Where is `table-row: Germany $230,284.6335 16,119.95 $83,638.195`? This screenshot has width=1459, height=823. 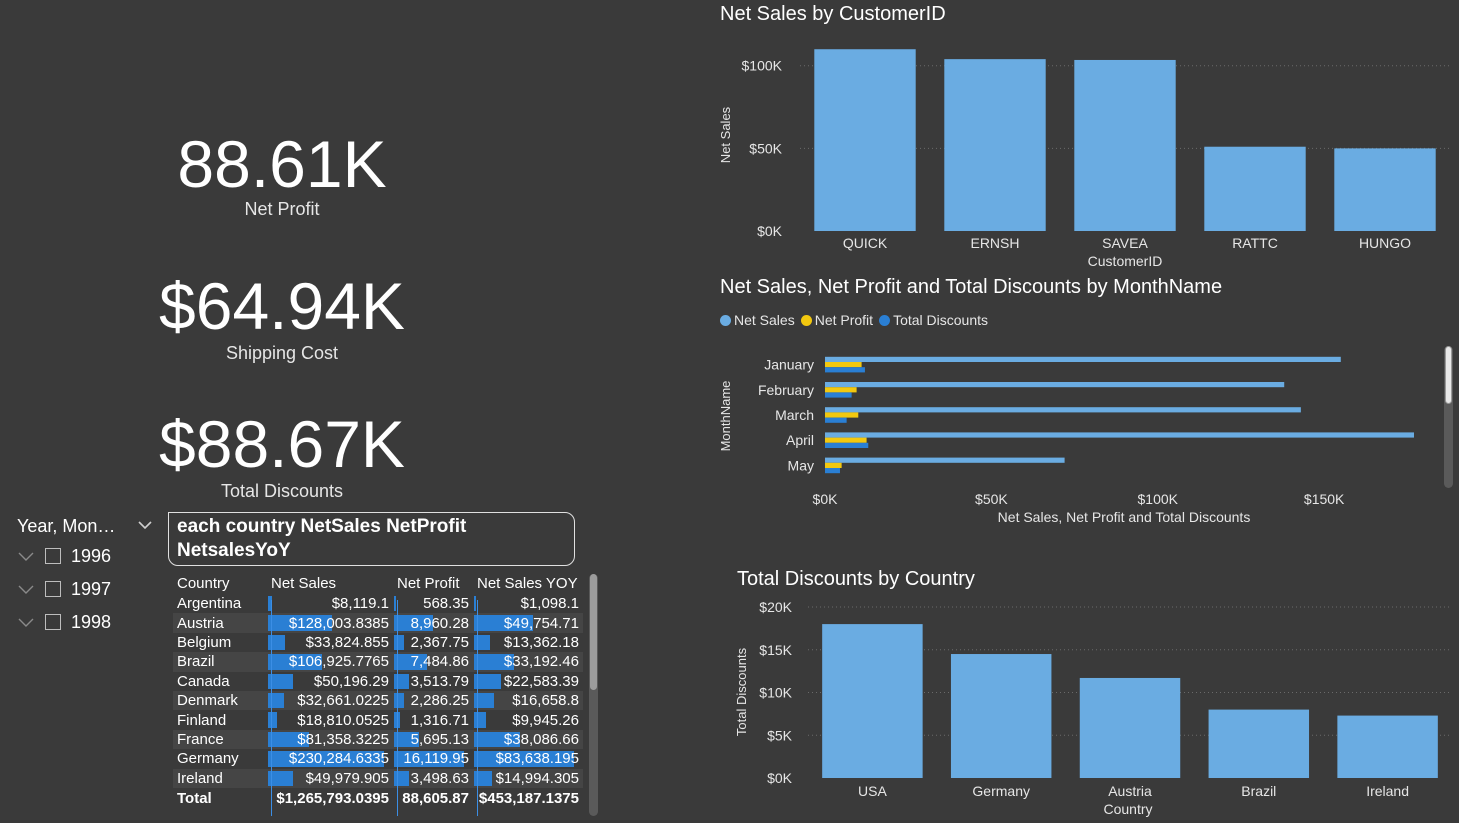
table-row: Germany $230,284.6335 16,119.95 $83,638.195 is located at coordinates (378, 758).